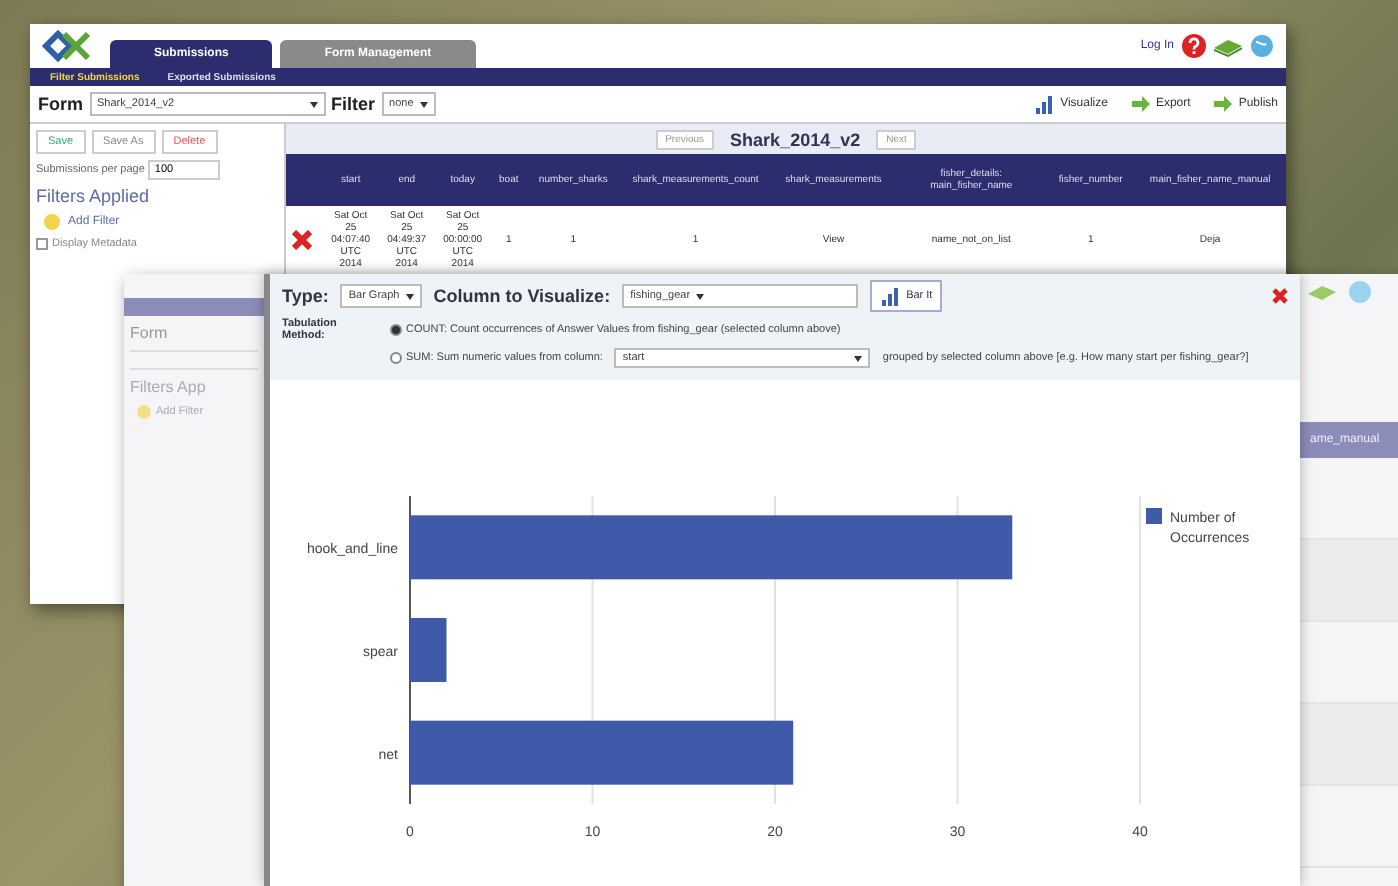 This screenshot has height=886, width=1398. Describe the element at coordinates (68, 46) in the screenshot. I see `logo-icon` at that location.